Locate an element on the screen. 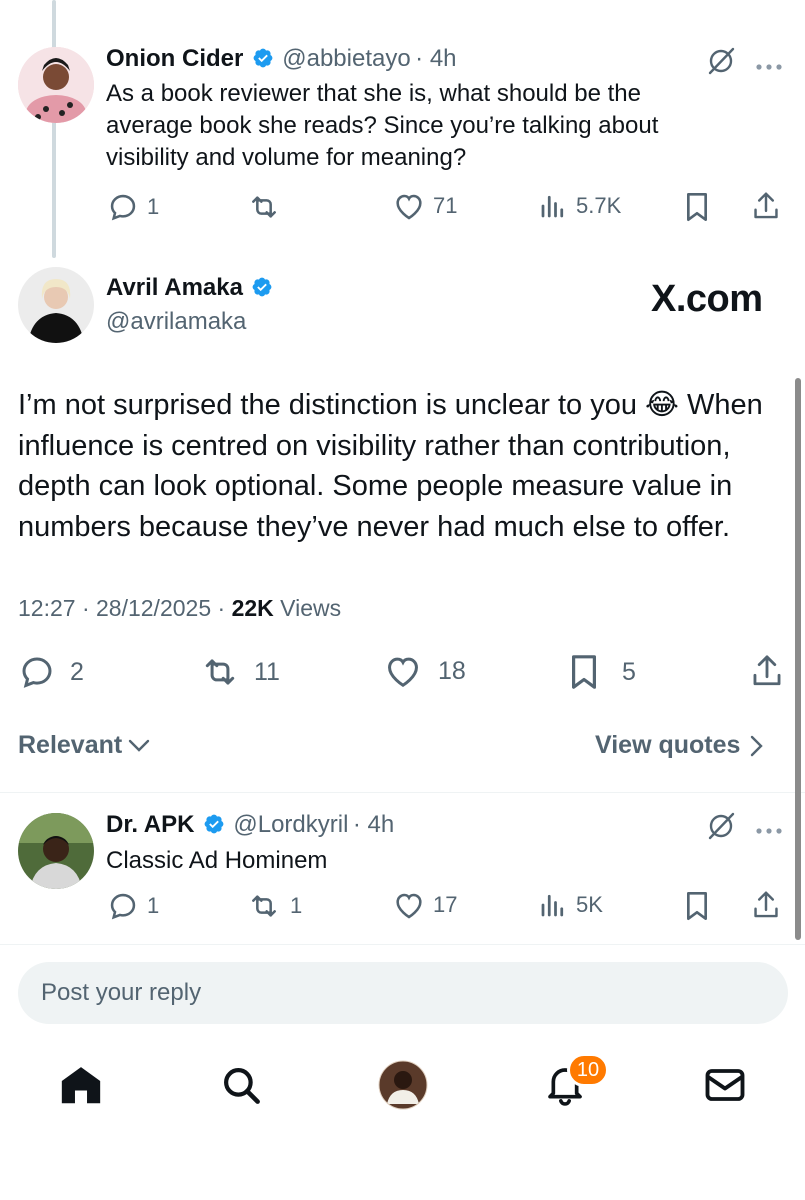 The width and height of the screenshot is (805, 1200). nav-search is located at coordinates (241, 1085).